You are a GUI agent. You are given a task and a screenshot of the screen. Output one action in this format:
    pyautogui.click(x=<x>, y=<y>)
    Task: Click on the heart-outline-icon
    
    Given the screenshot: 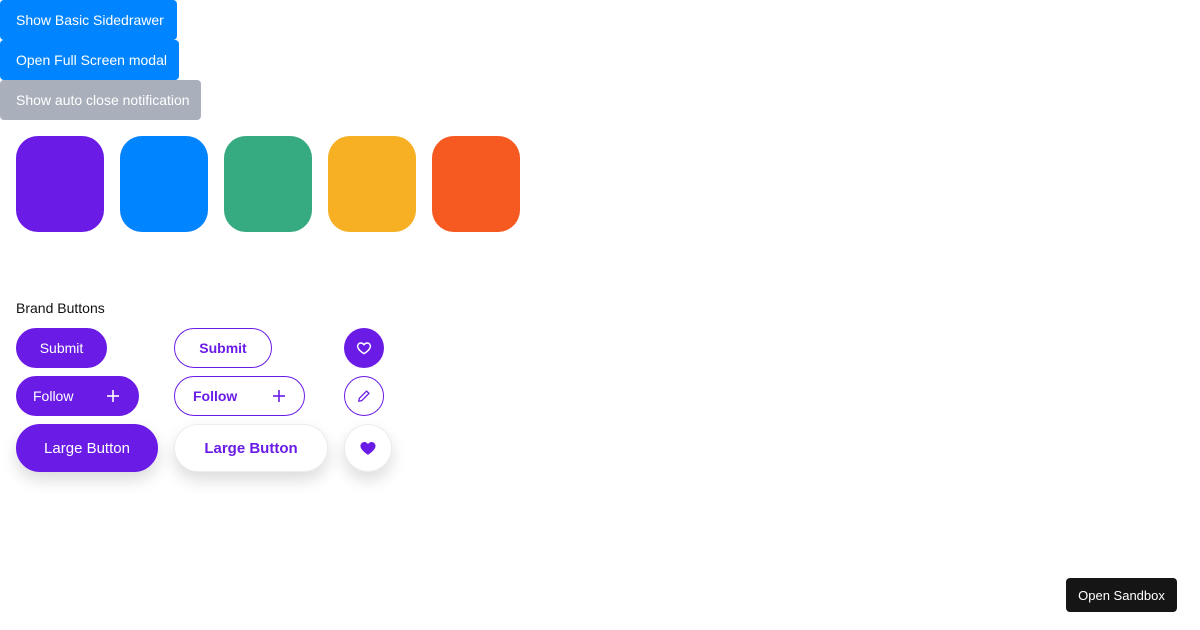 What is the action you would take?
    pyautogui.click(x=364, y=348)
    